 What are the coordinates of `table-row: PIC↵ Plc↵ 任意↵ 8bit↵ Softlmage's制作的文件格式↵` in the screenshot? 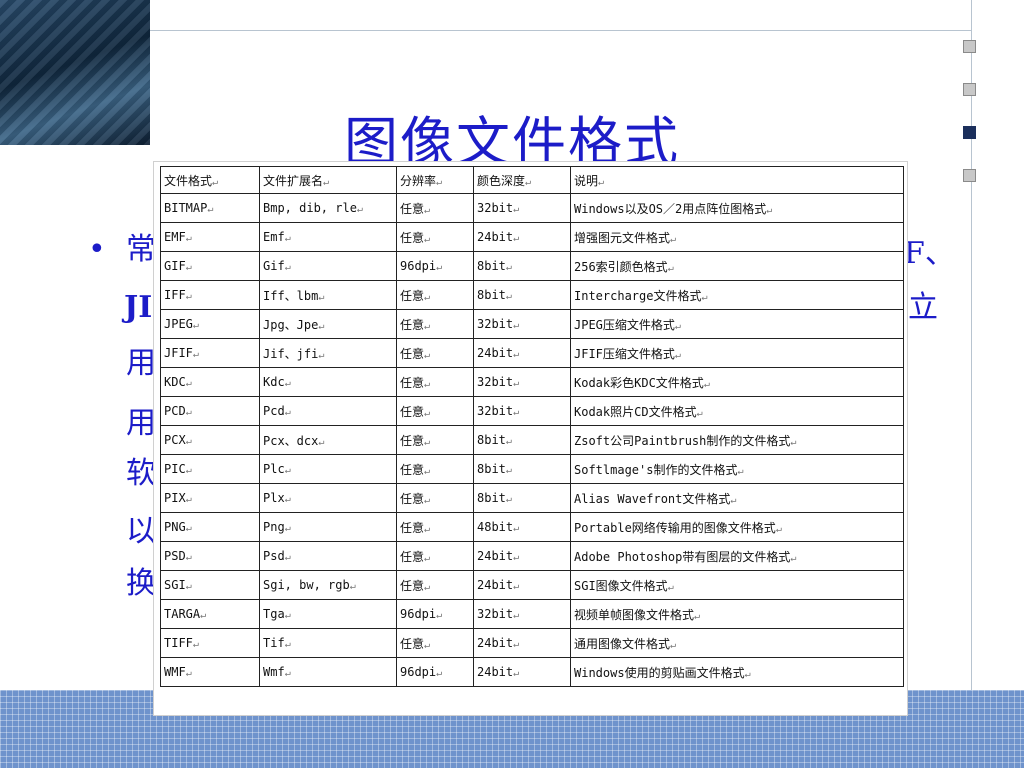 It's located at (532, 469).